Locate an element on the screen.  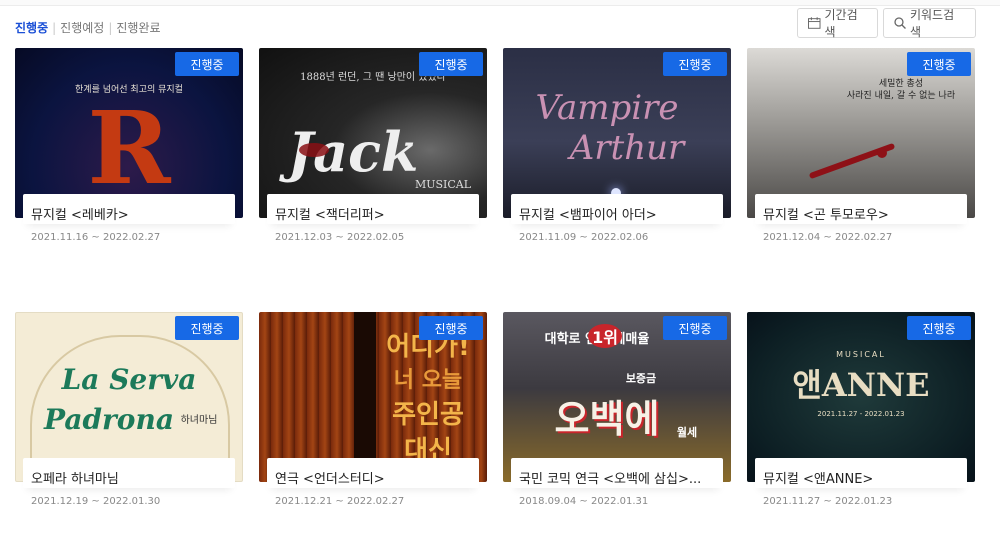
filter-ongoing: 진행중 is located at coordinates (31, 27).